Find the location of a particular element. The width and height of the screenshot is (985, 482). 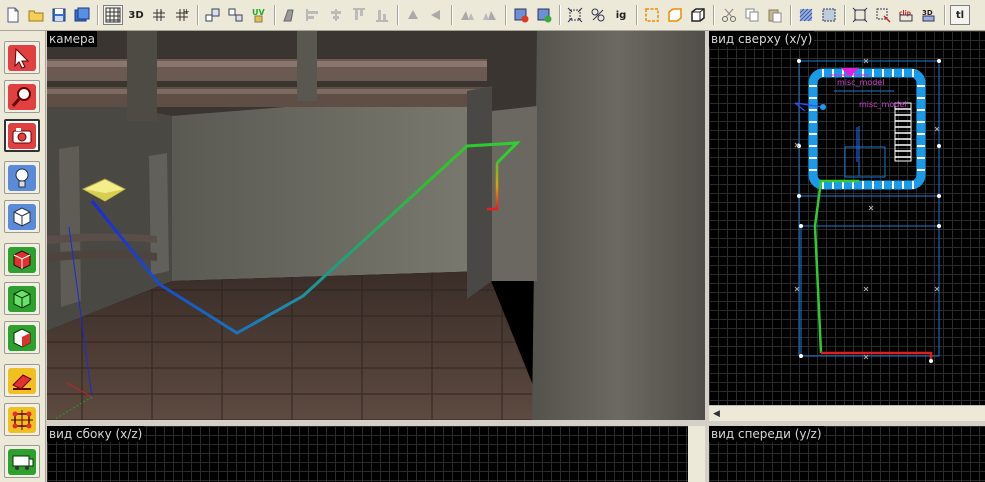

carve-icon is located at coordinates (652, 15).